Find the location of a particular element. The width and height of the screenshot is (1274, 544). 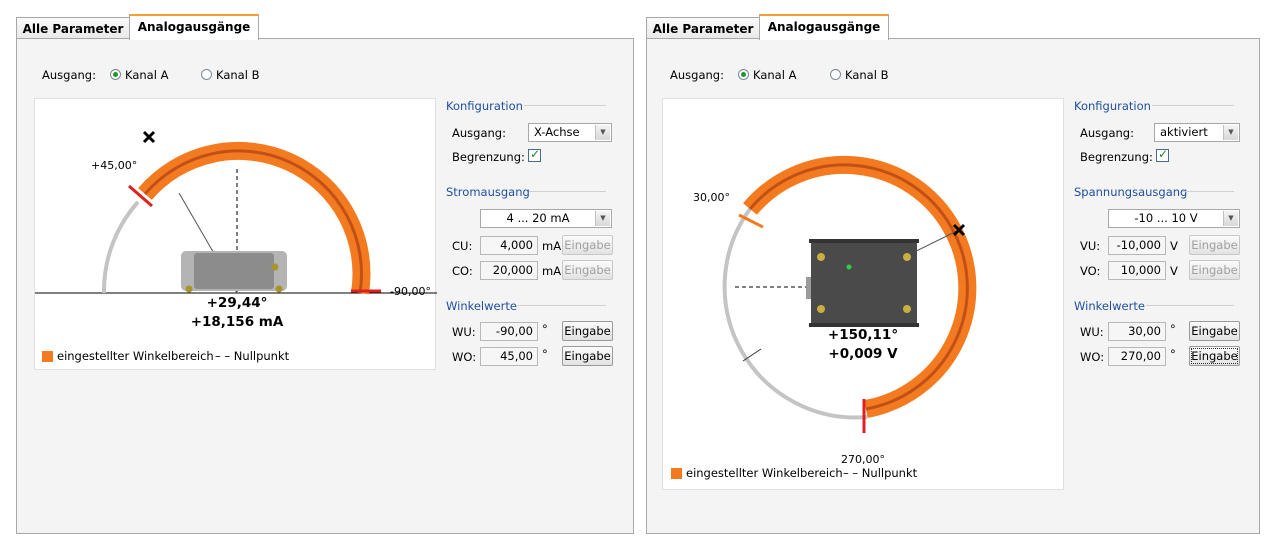

lower-angle-label: -90,00° is located at coordinates (410, 291).